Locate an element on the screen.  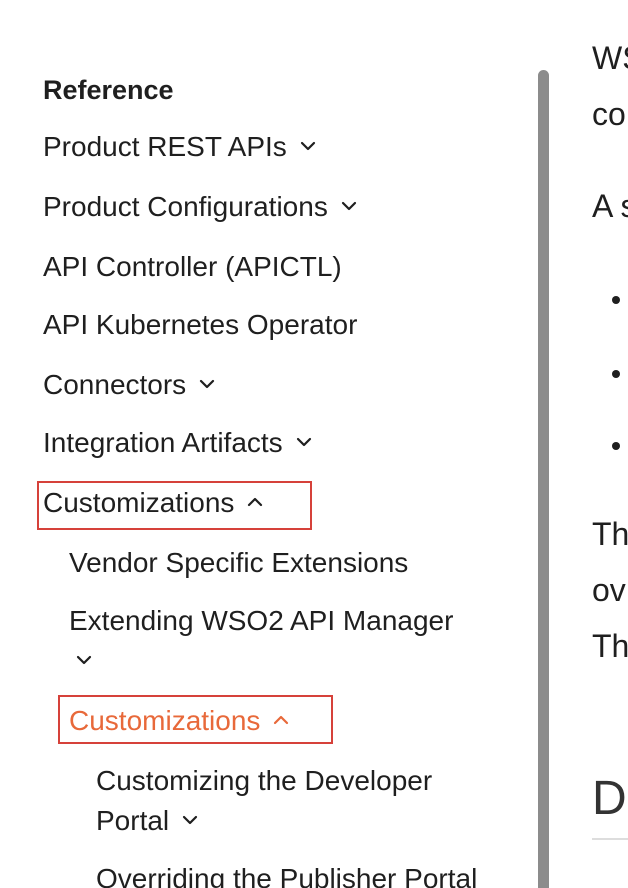
sidebar-item-label: Extending WSO2 API Manager is located at coordinates (261, 620).